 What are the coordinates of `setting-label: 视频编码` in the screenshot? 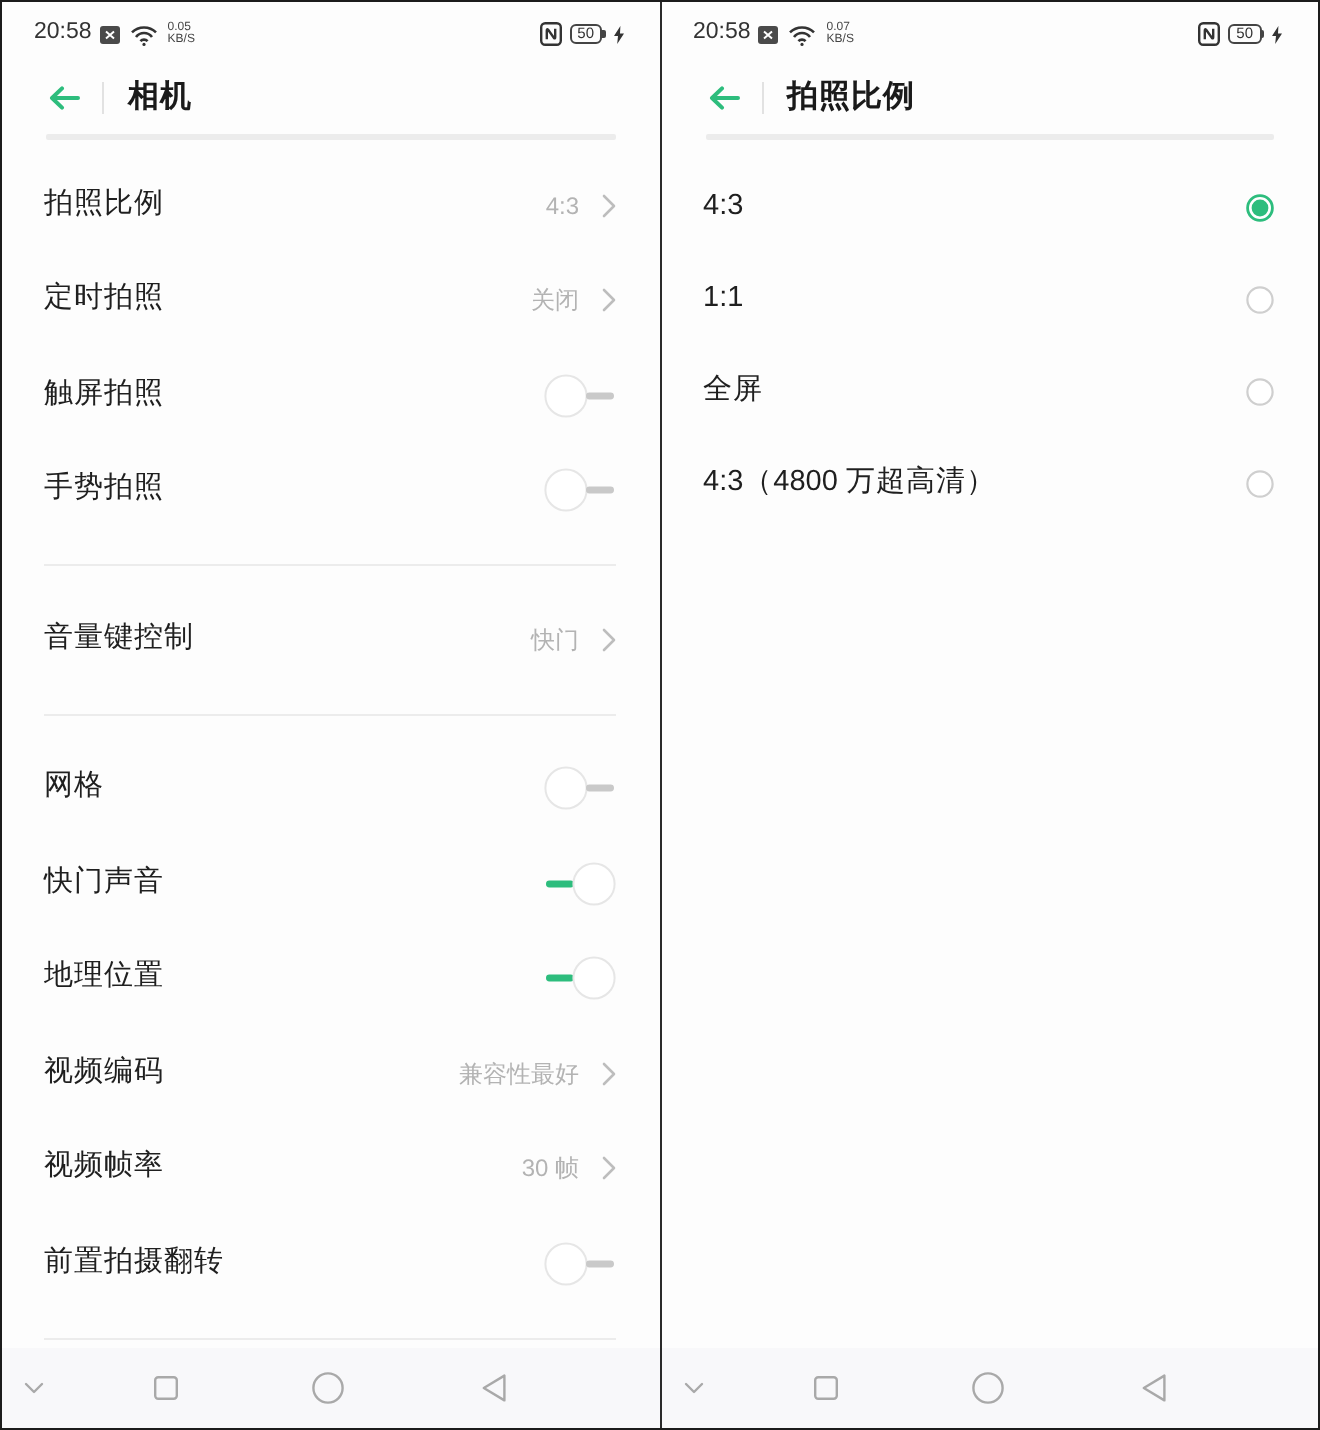 It's located at (104, 1073).